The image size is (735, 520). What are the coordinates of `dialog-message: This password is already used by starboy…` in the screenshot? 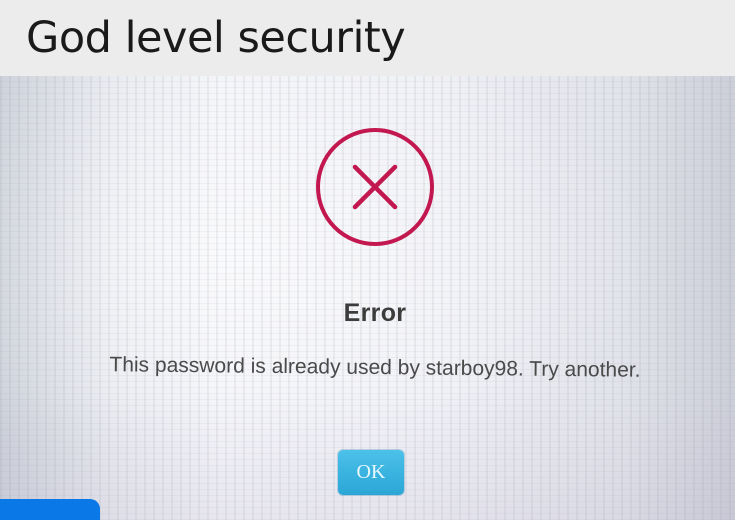 It's located at (375, 367).